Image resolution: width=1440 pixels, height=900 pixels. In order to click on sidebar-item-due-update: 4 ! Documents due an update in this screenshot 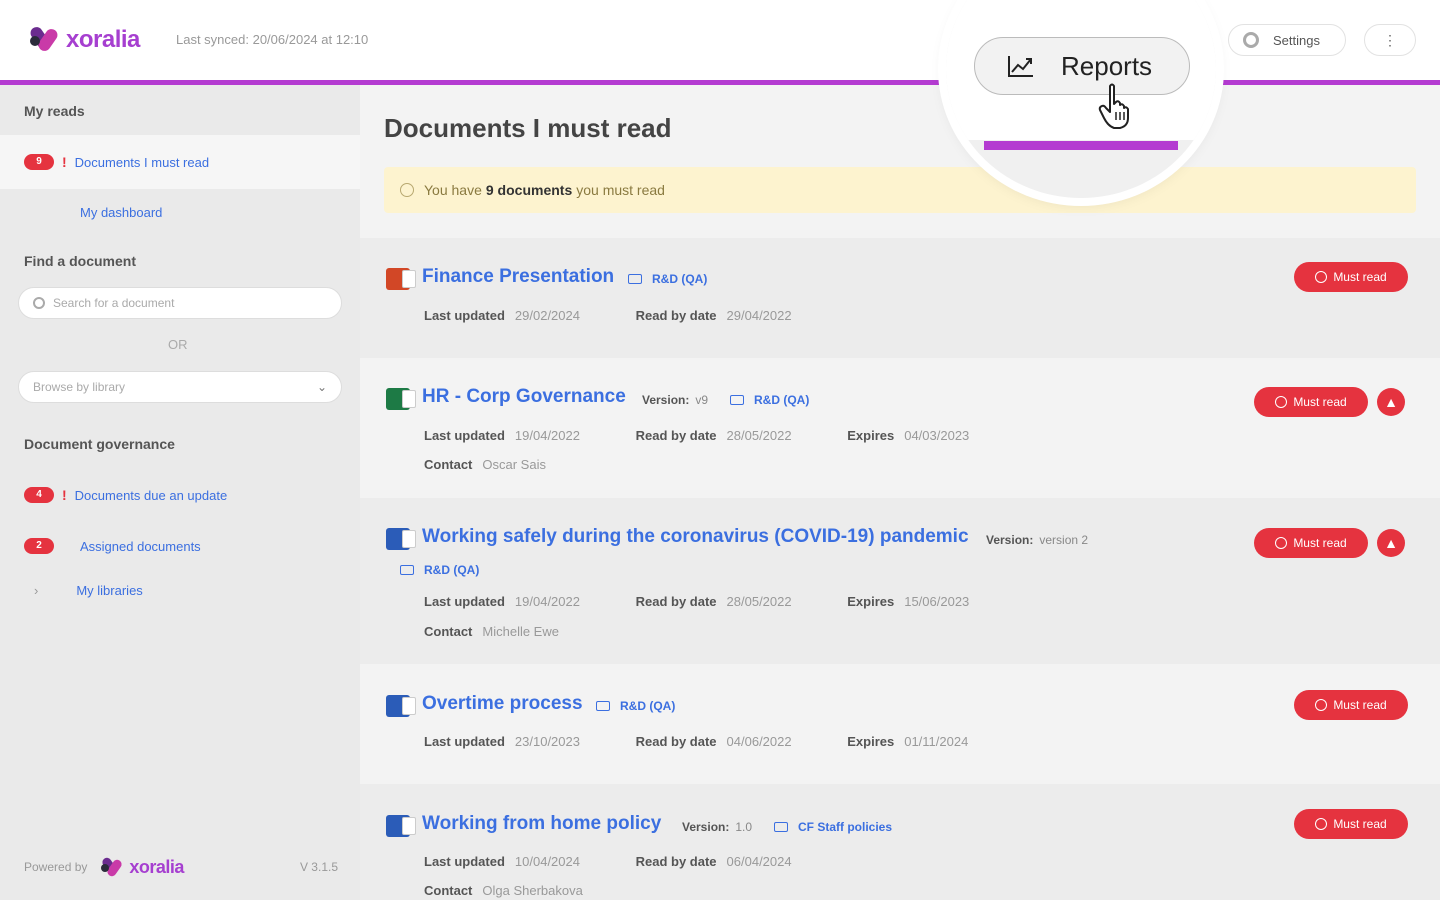, I will do `click(125, 495)`.